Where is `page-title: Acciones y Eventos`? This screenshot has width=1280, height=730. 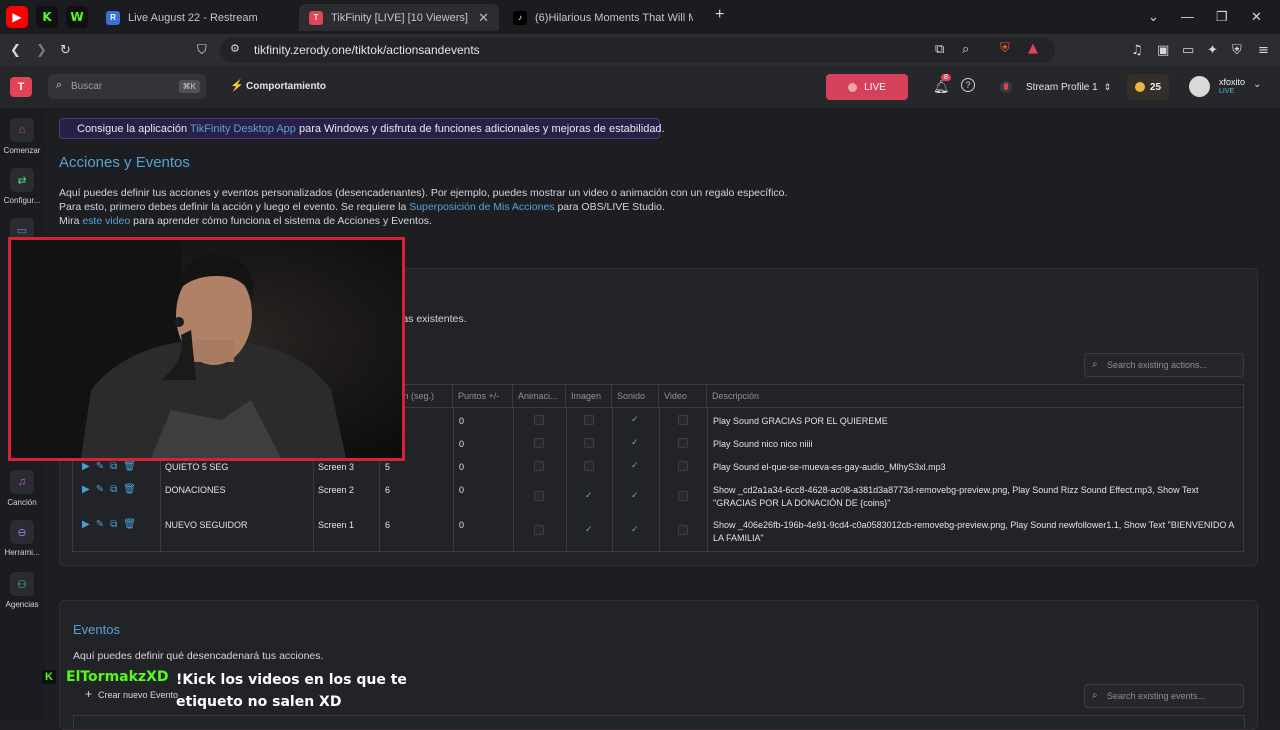 page-title: Acciones y Eventos is located at coordinates (124, 162).